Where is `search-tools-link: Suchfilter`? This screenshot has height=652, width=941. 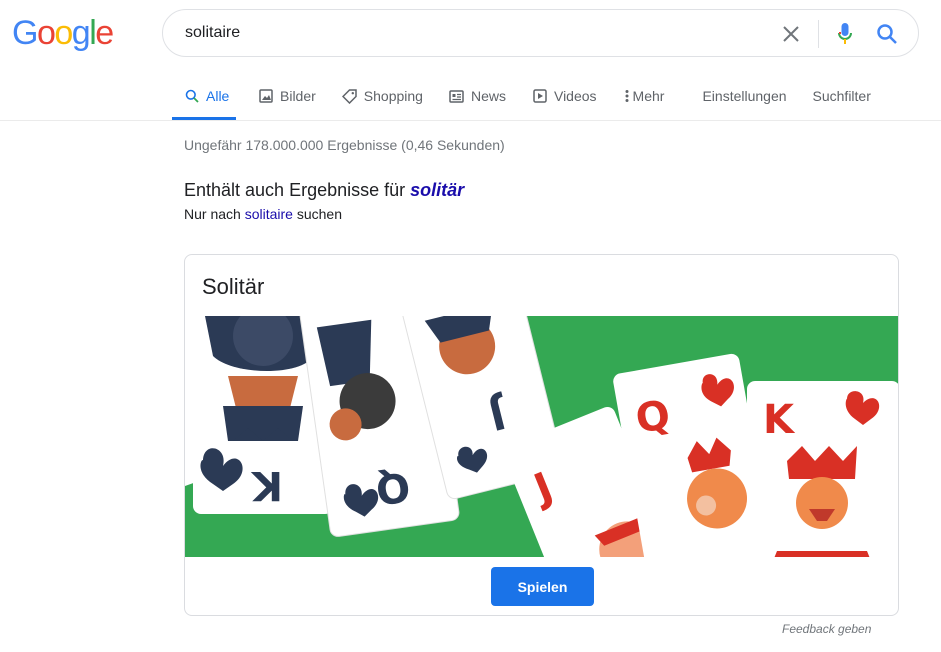 search-tools-link: Suchfilter is located at coordinates (842, 99).